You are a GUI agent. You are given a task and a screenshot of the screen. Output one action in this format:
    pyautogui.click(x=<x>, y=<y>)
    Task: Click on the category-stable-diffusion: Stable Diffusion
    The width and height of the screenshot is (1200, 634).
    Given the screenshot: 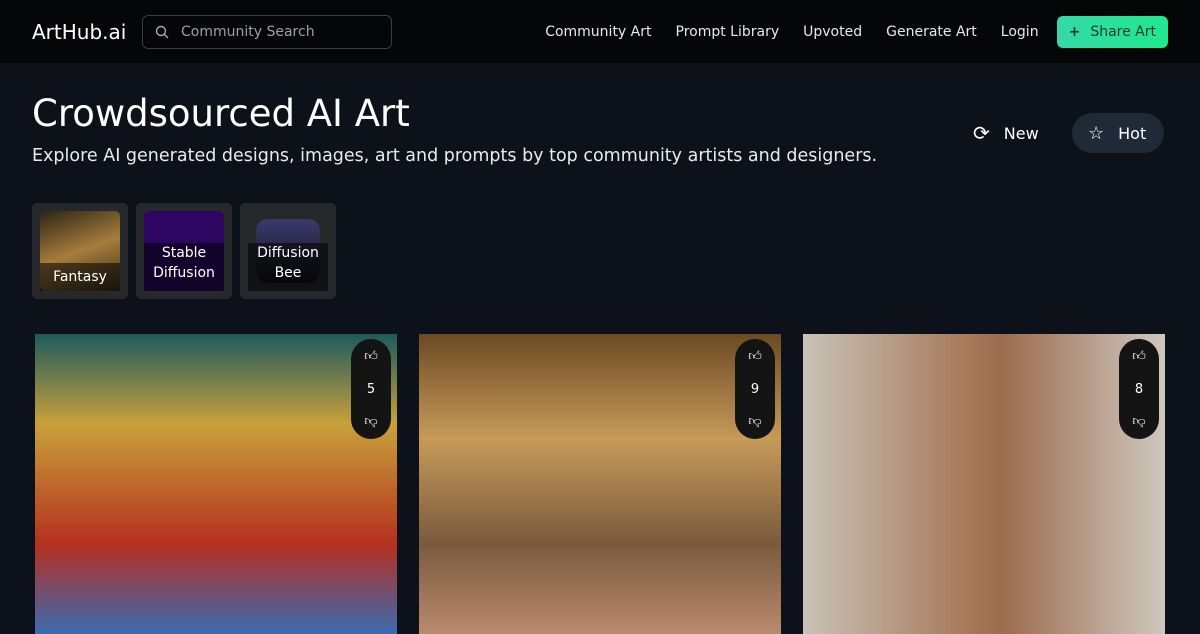 What is the action you would take?
    pyautogui.click(x=184, y=251)
    